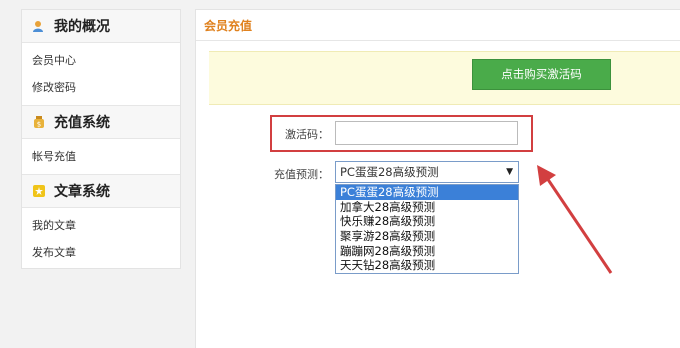  Describe the element at coordinates (575, 219) in the screenshot. I see `annotation-arrow-icon` at that location.